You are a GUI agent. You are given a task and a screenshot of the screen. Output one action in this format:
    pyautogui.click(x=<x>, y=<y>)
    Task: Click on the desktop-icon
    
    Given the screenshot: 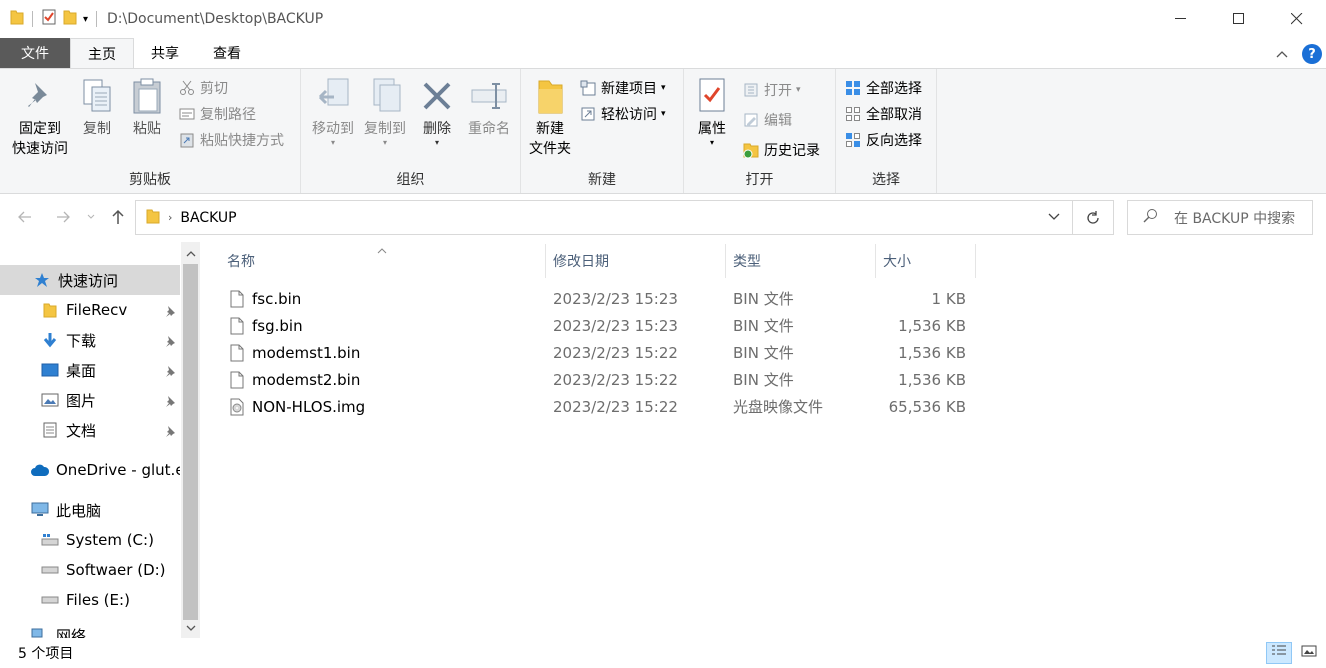 What is the action you would take?
    pyautogui.click(x=50, y=370)
    